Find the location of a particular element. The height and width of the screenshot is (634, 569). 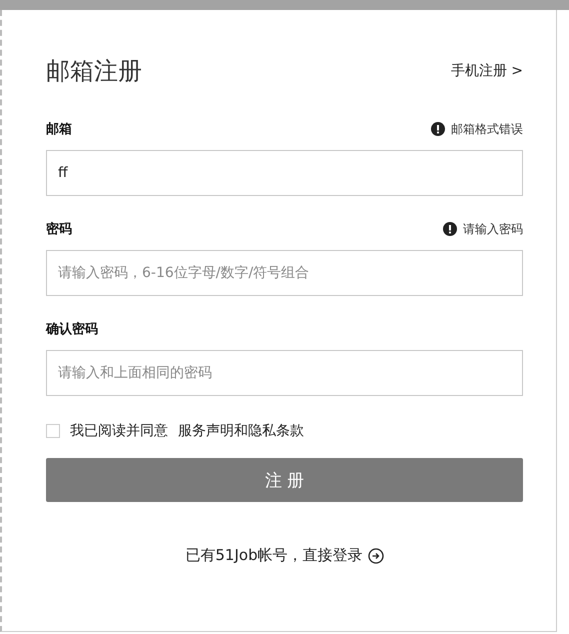

input-field: 请输入密码，6-16位字母/数字/符号组合 is located at coordinates (284, 273).